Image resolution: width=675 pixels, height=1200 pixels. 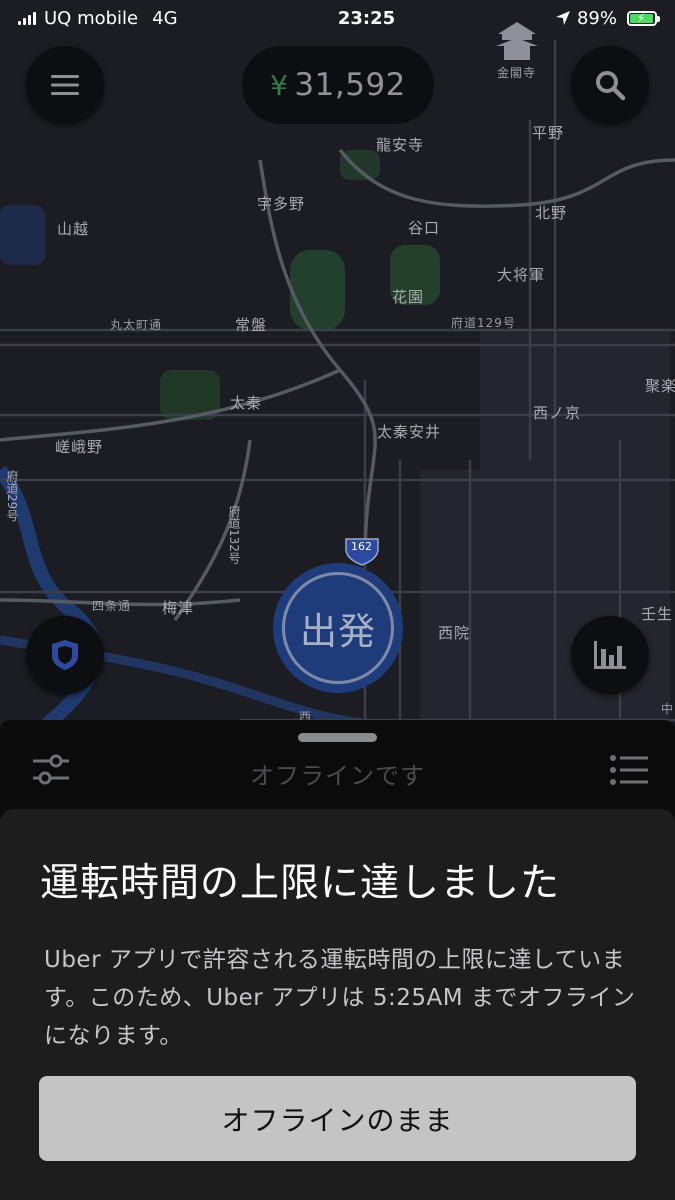 What do you see at coordinates (521, 275) in the screenshot?
I see `map-label-oshogun: 大将軍` at bounding box center [521, 275].